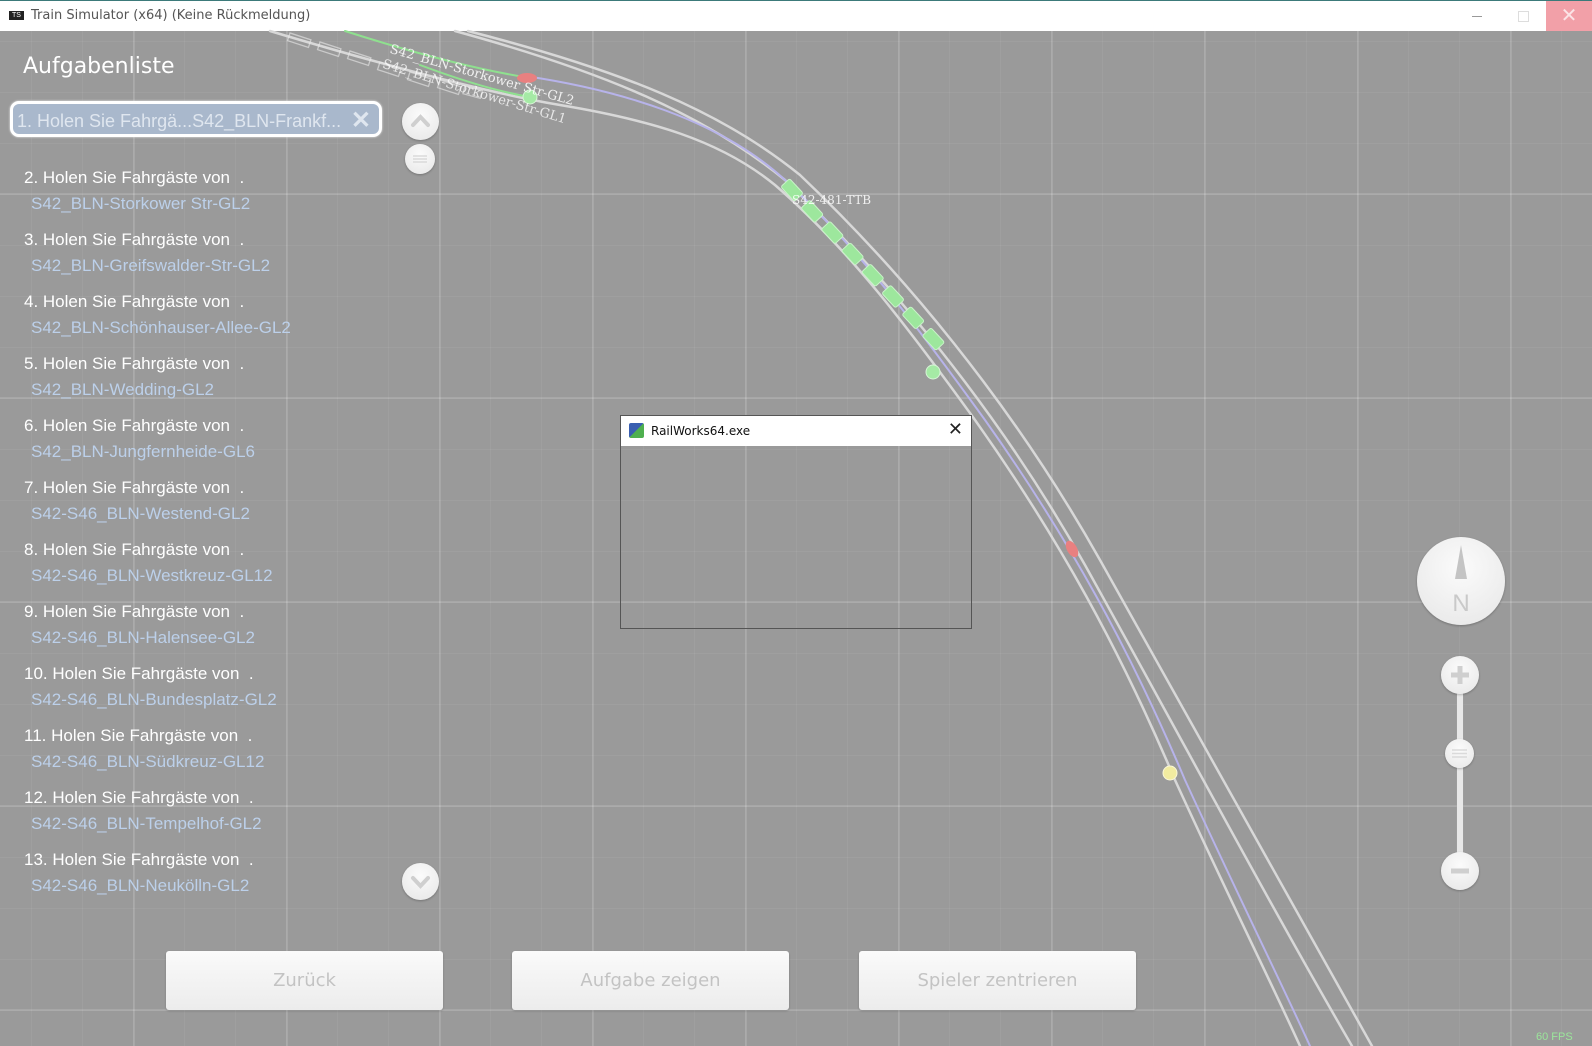  I want to click on task-description: 13. Holen Sie Fahrgäste von ., so click(139, 859).